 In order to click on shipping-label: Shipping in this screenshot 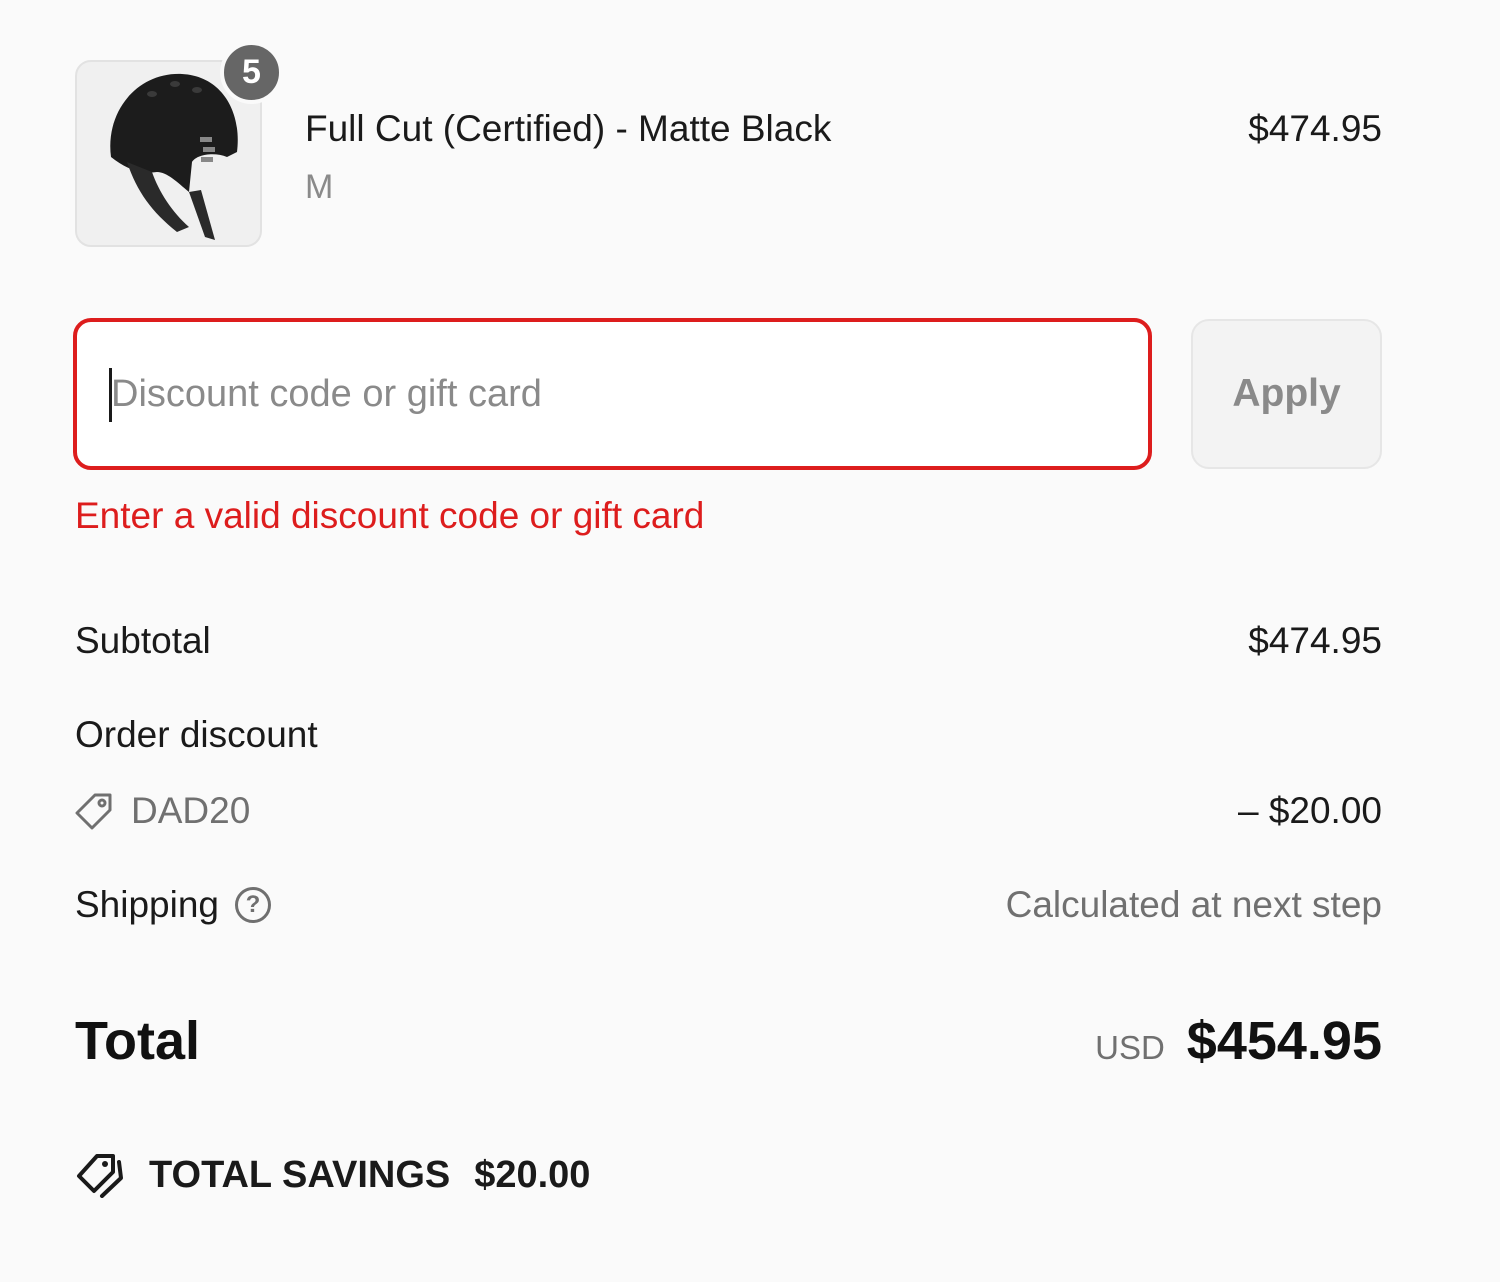, I will do `click(147, 904)`.